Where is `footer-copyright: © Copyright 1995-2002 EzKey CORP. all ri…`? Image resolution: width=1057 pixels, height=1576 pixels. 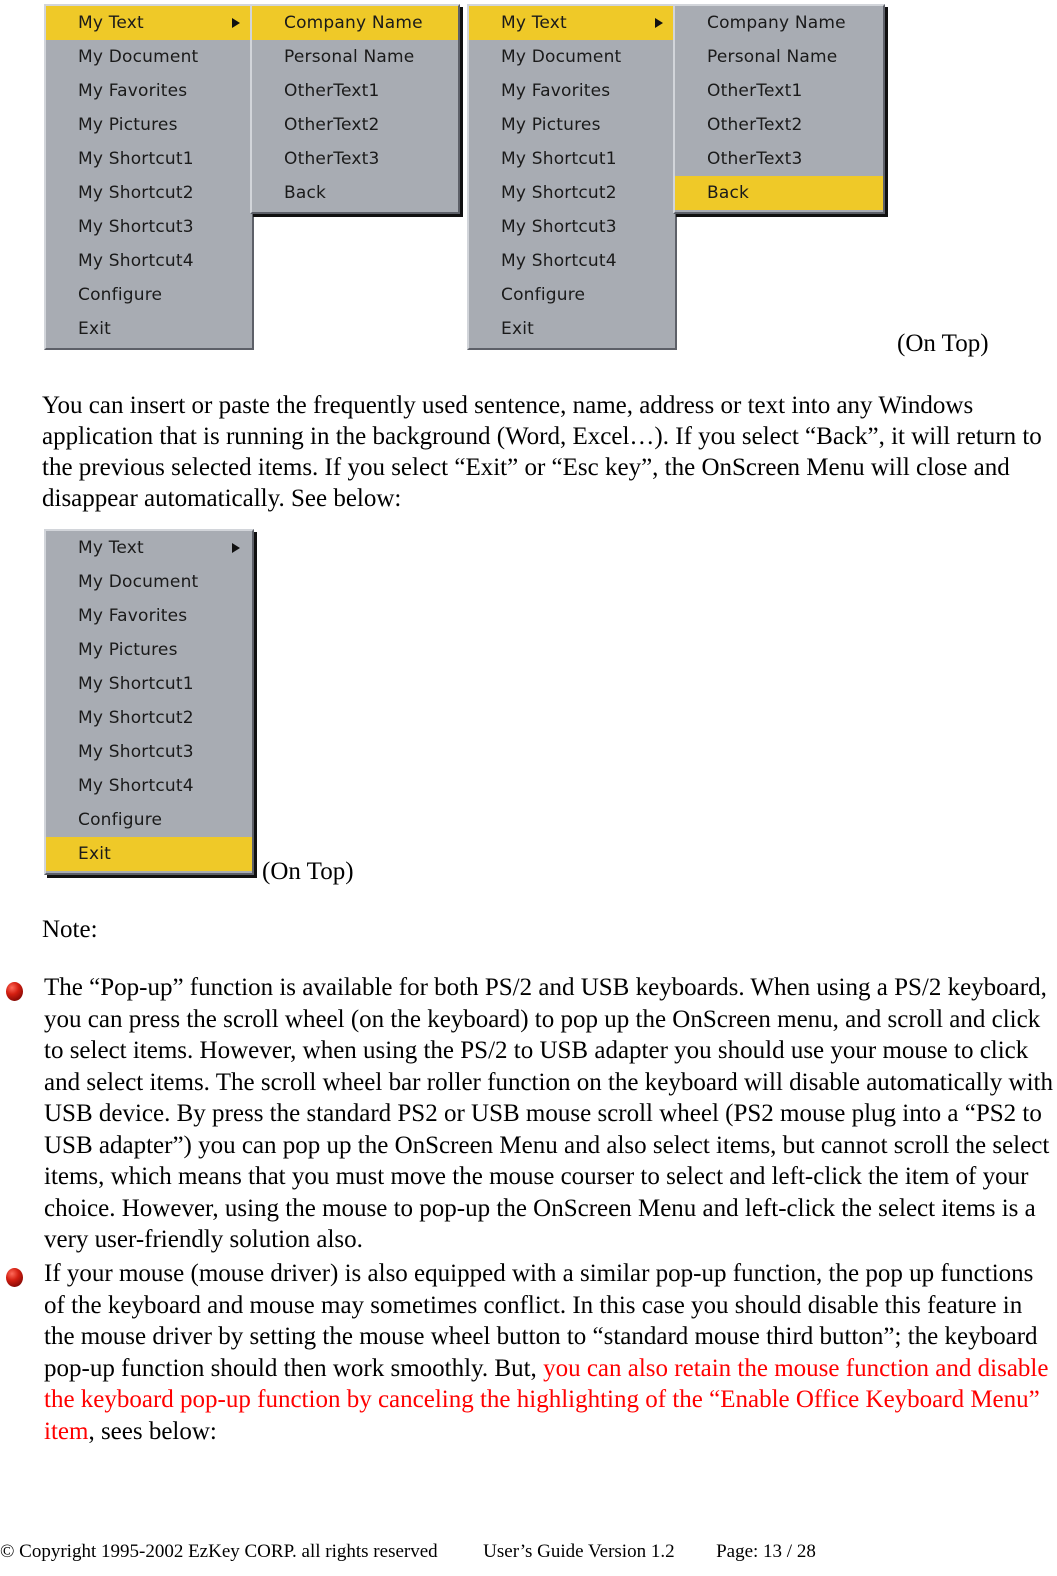
footer-copyright: © Copyright 1995-2002 EzKey CORP. all ri… is located at coordinates (219, 1551).